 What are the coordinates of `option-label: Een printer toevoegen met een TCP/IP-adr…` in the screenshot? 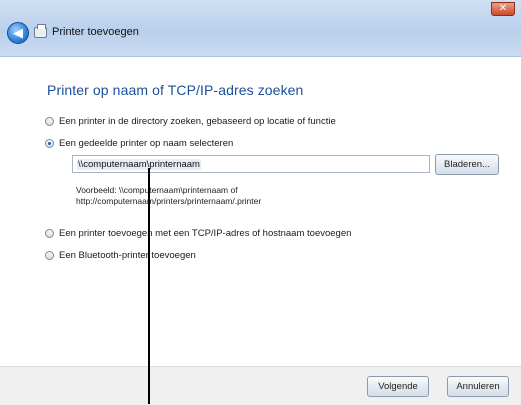 It's located at (205, 233).